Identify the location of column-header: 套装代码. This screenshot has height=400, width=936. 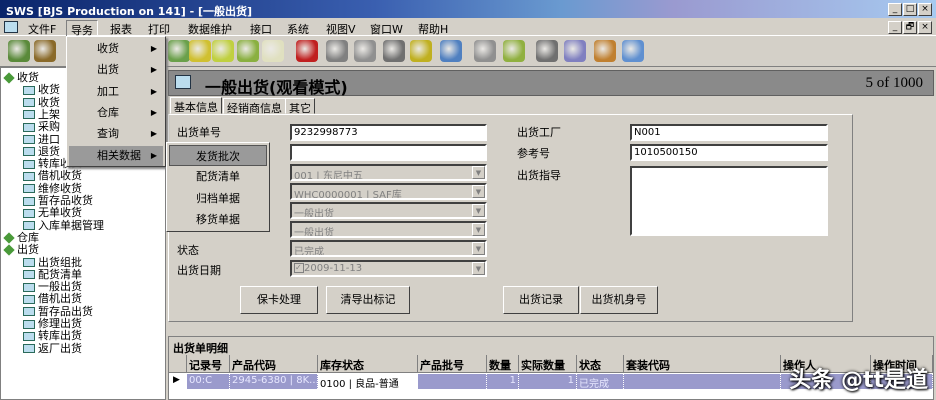
(702, 364).